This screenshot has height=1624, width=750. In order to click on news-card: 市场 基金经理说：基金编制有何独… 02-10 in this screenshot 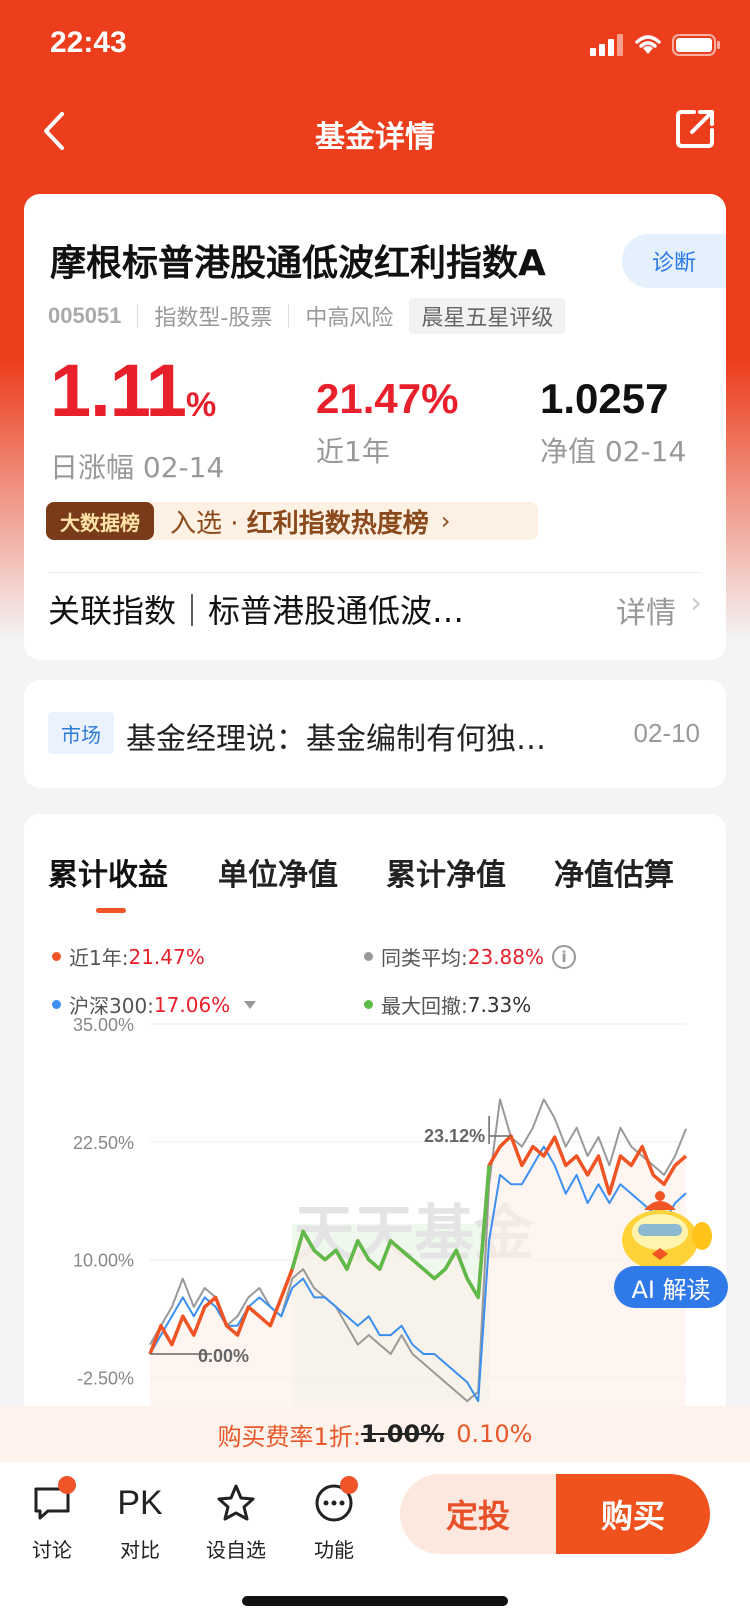, I will do `click(375, 734)`.